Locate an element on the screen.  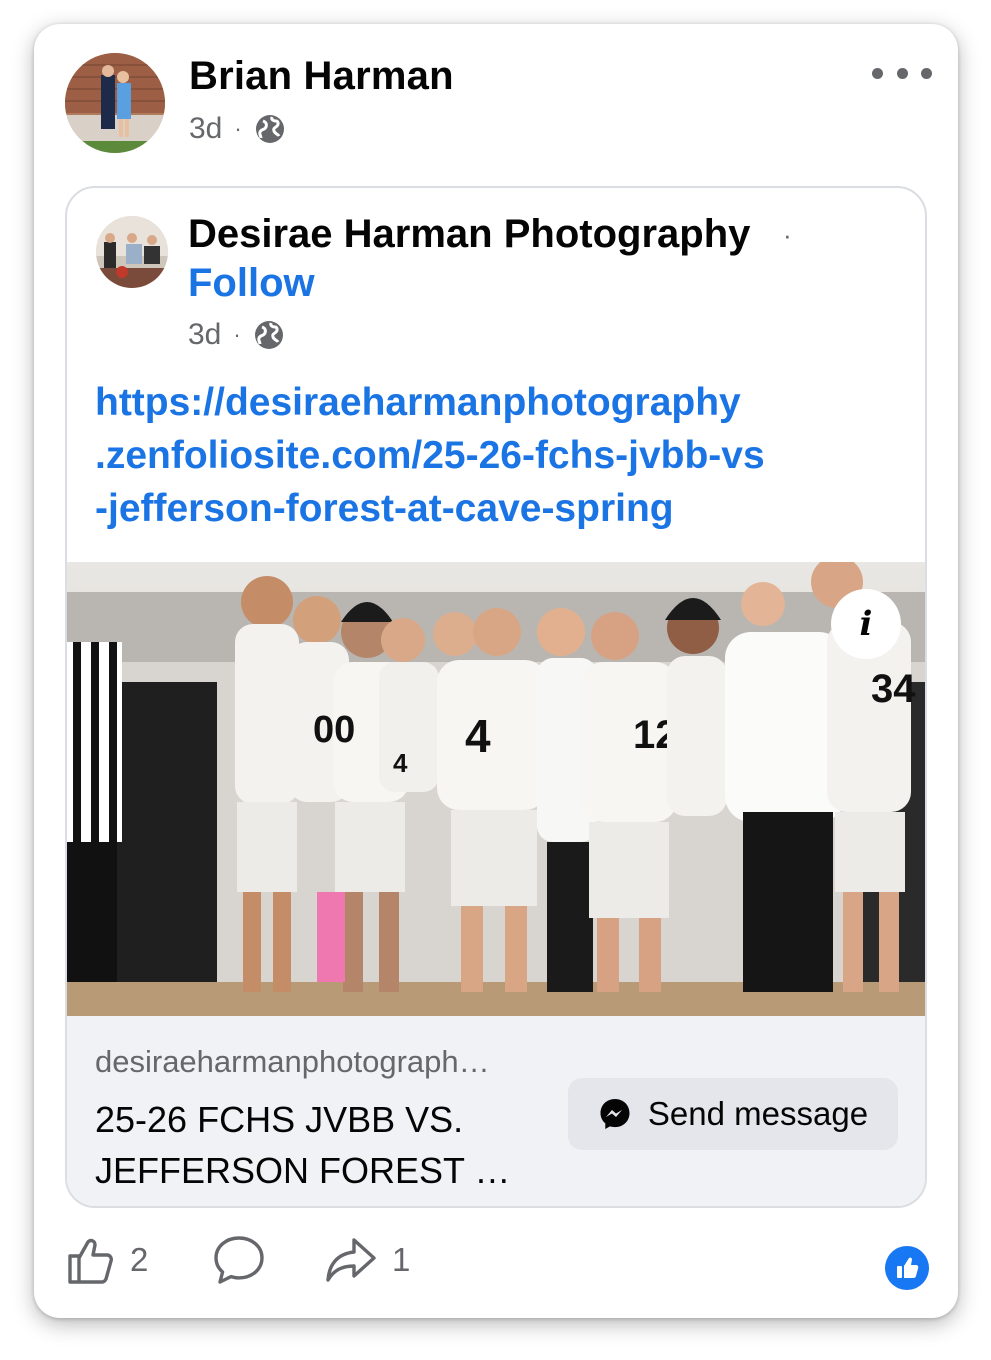
share-button: 1 is located at coordinates (367, 1260).